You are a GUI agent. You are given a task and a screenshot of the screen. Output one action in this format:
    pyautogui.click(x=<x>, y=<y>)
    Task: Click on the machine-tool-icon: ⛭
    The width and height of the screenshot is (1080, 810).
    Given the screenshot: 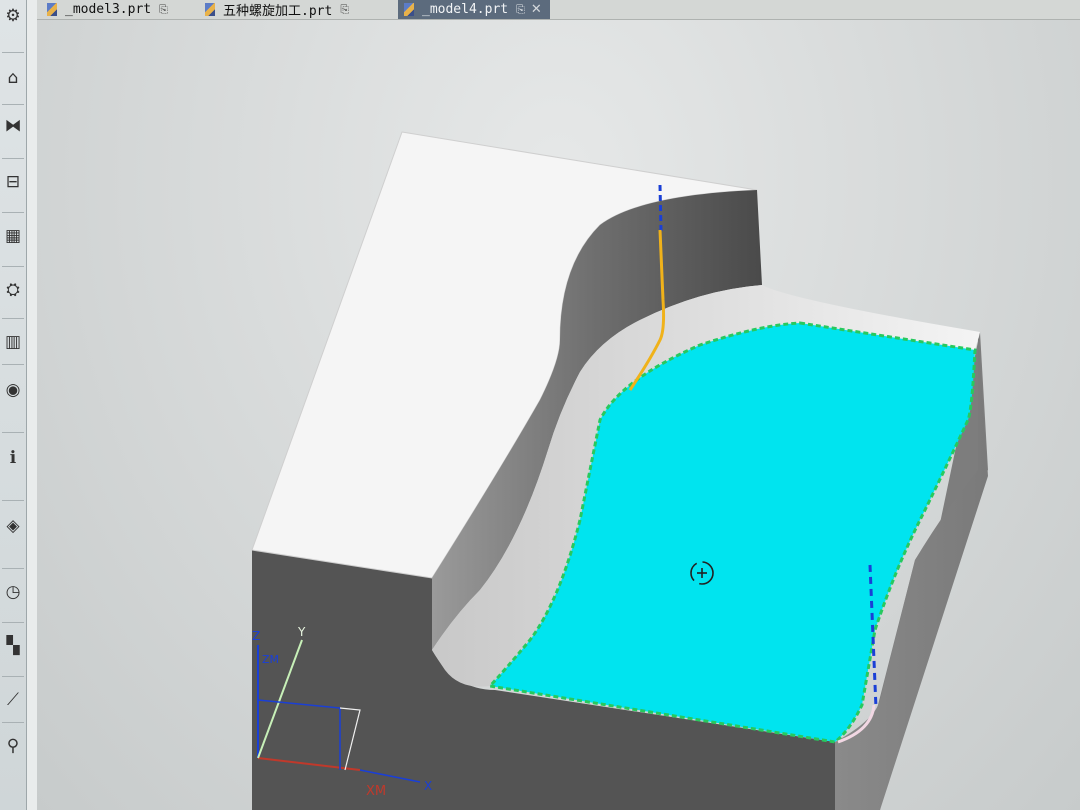 What is the action you would take?
    pyautogui.click(x=13, y=290)
    